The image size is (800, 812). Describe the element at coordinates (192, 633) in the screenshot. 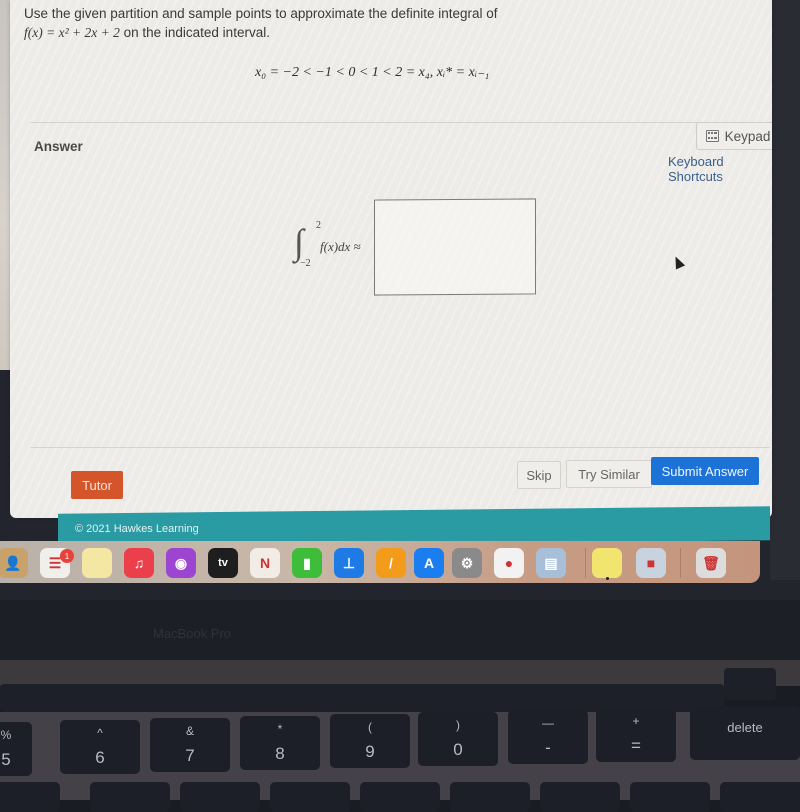

I see `macbook-label: MacBook Pro` at that location.